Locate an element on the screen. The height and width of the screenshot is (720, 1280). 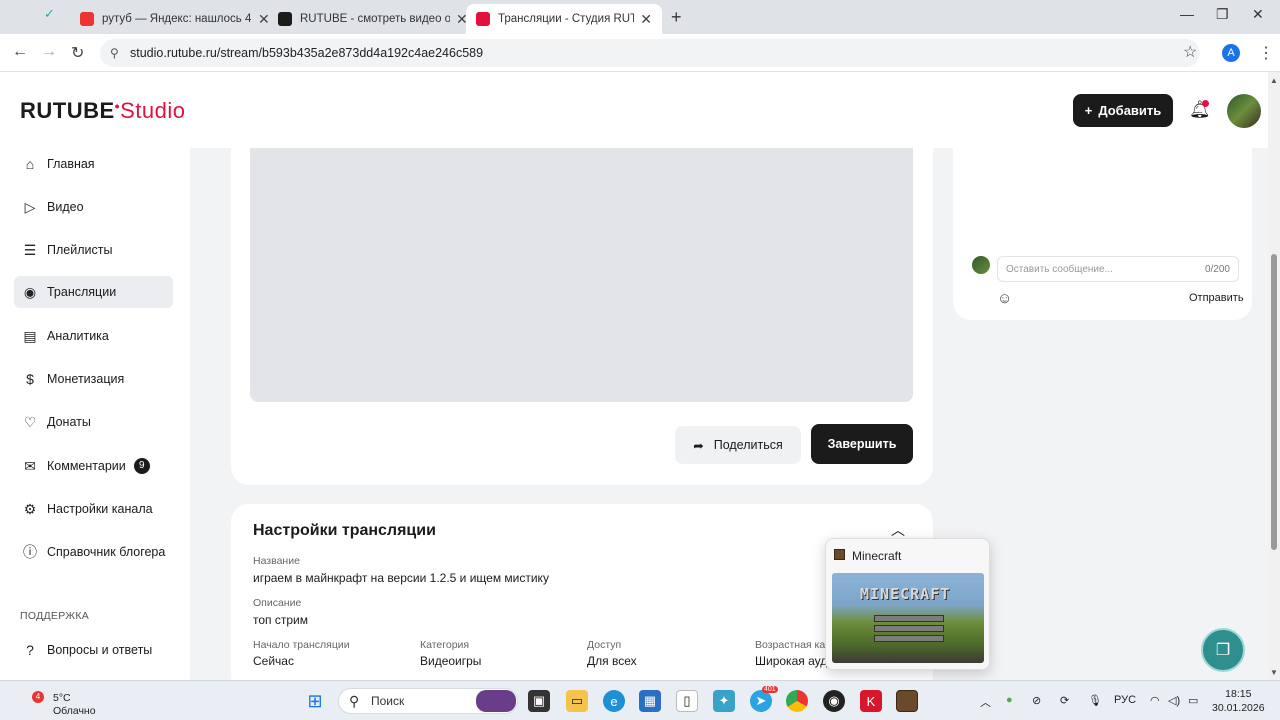
donate-icon: ♡ is located at coordinates (30, 421).